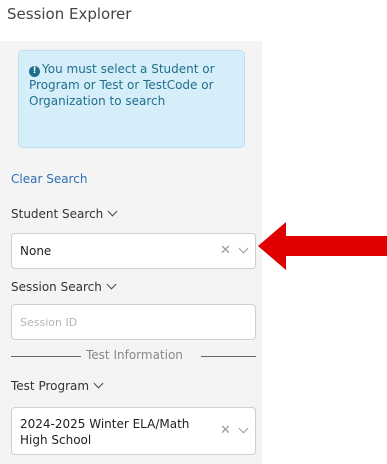 Image resolution: width=387 pixels, height=464 pixels. What do you see at coordinates (57, 214) in the screenshot?
I see `student-search-label: Student Search` at bounding box center [57, 214].